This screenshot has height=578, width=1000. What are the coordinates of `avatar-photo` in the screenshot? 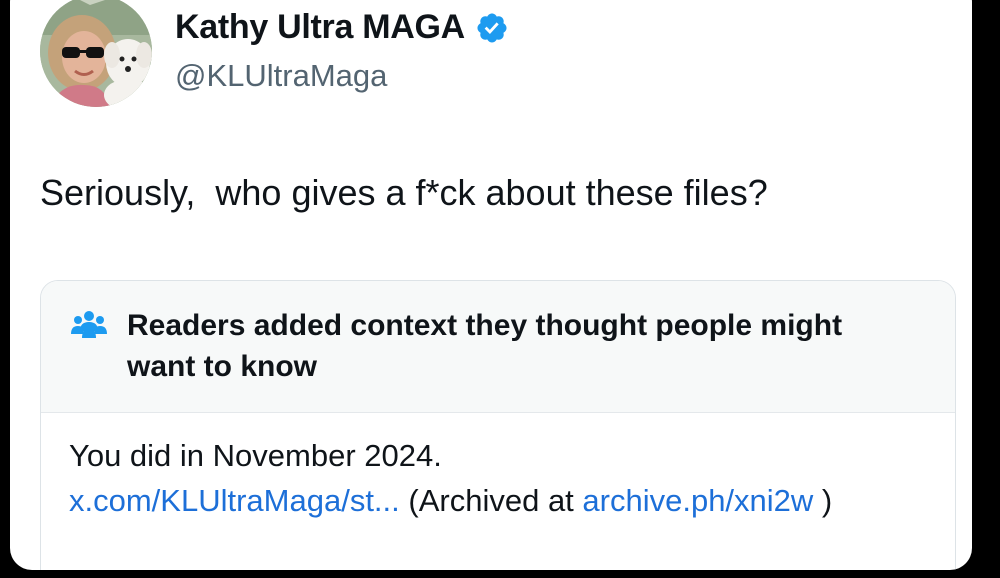 It's located at (96, 53).